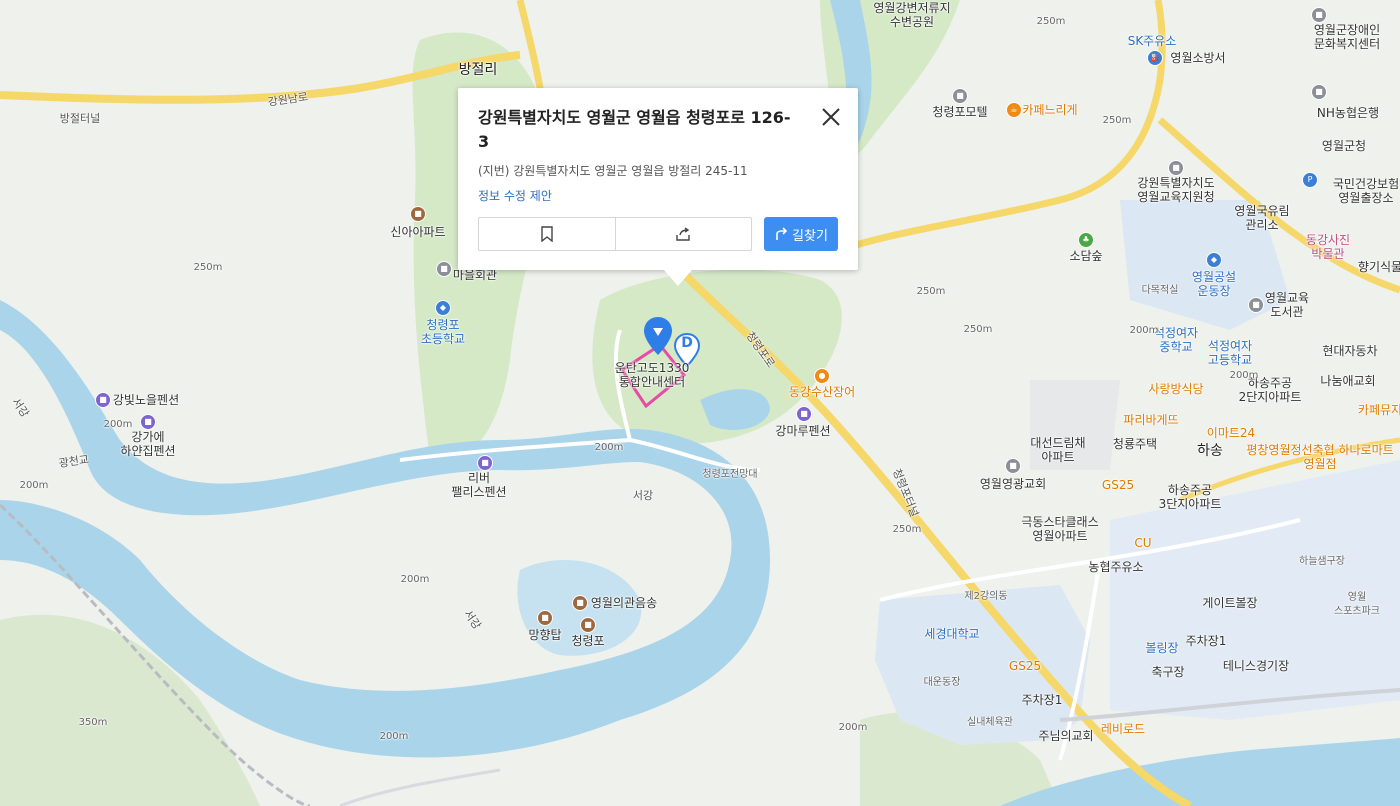 The height and width of the screenshot is (806, 1400). I want to click on label-lord-church: 주님의교회, so click(1065, 736).